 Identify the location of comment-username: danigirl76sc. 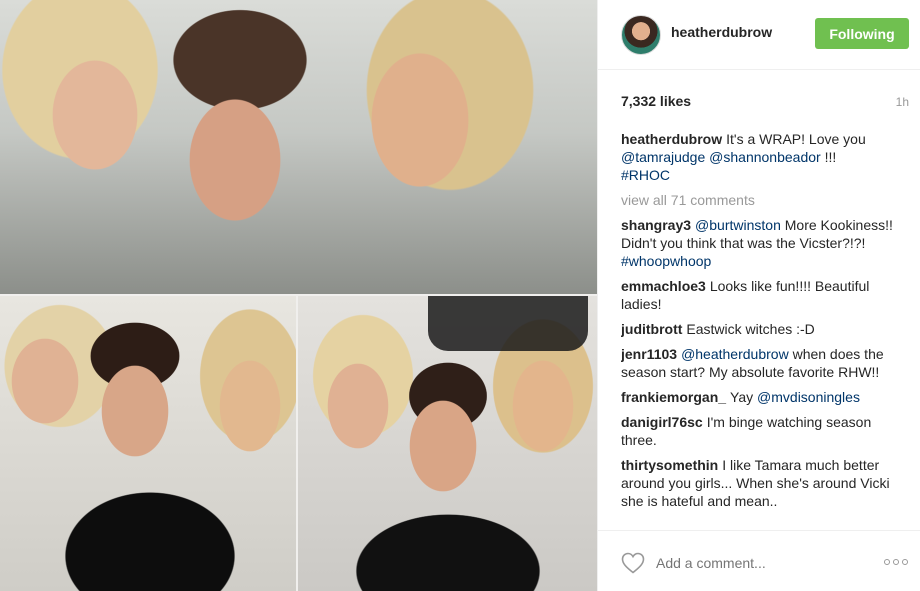
(662, 422).